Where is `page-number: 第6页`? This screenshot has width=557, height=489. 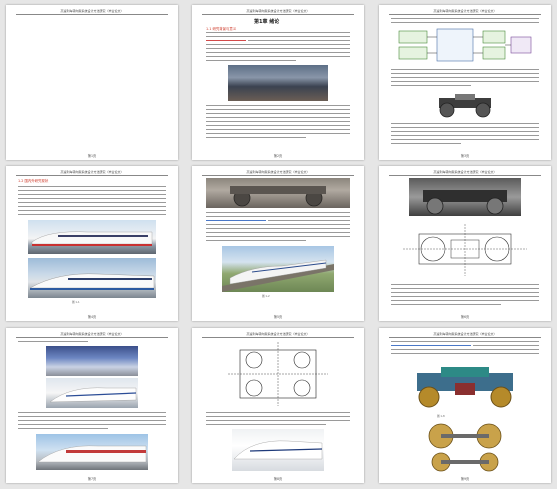
page-number: 第6页 is located at coordinates (465, 317).